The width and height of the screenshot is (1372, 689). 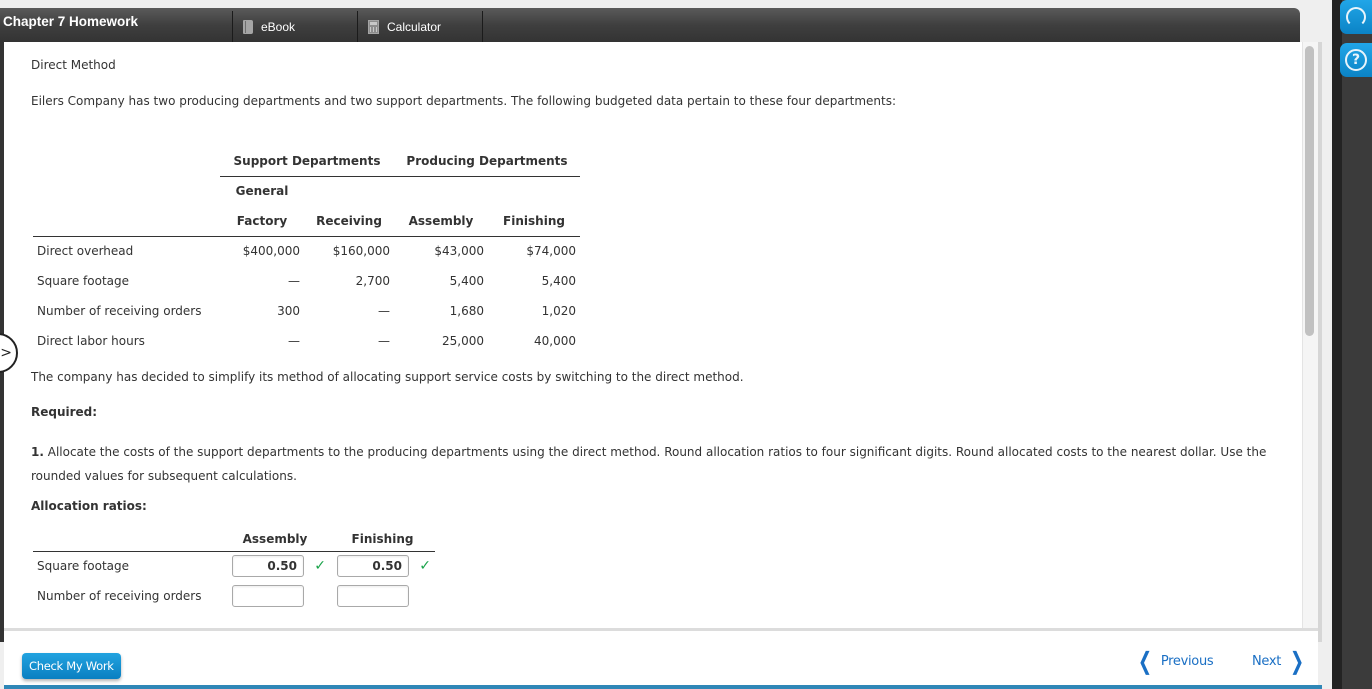 What do you see at coordinates (306, 221) in the screenshot?
I see `column-header-row: Factory Receiving Assembly Finishing` at bounding box center [306, 221].